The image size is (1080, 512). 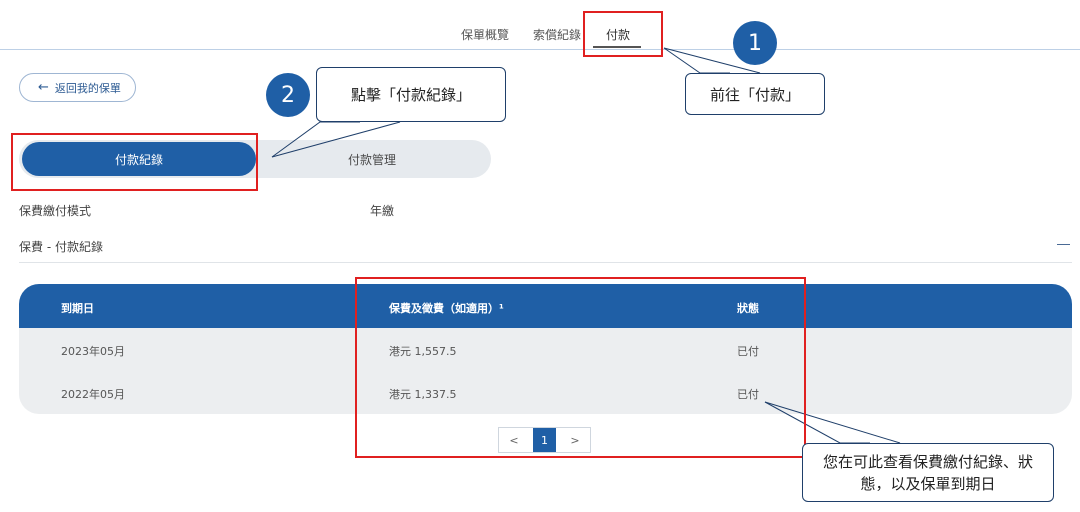 What do you see at coordinates (928, 472) in the screenshot?
I see `callout-view-records-note: 您在可此查看保費繳付紀錄、狀態，以及保單到期日` at bounding box center [928, 472].